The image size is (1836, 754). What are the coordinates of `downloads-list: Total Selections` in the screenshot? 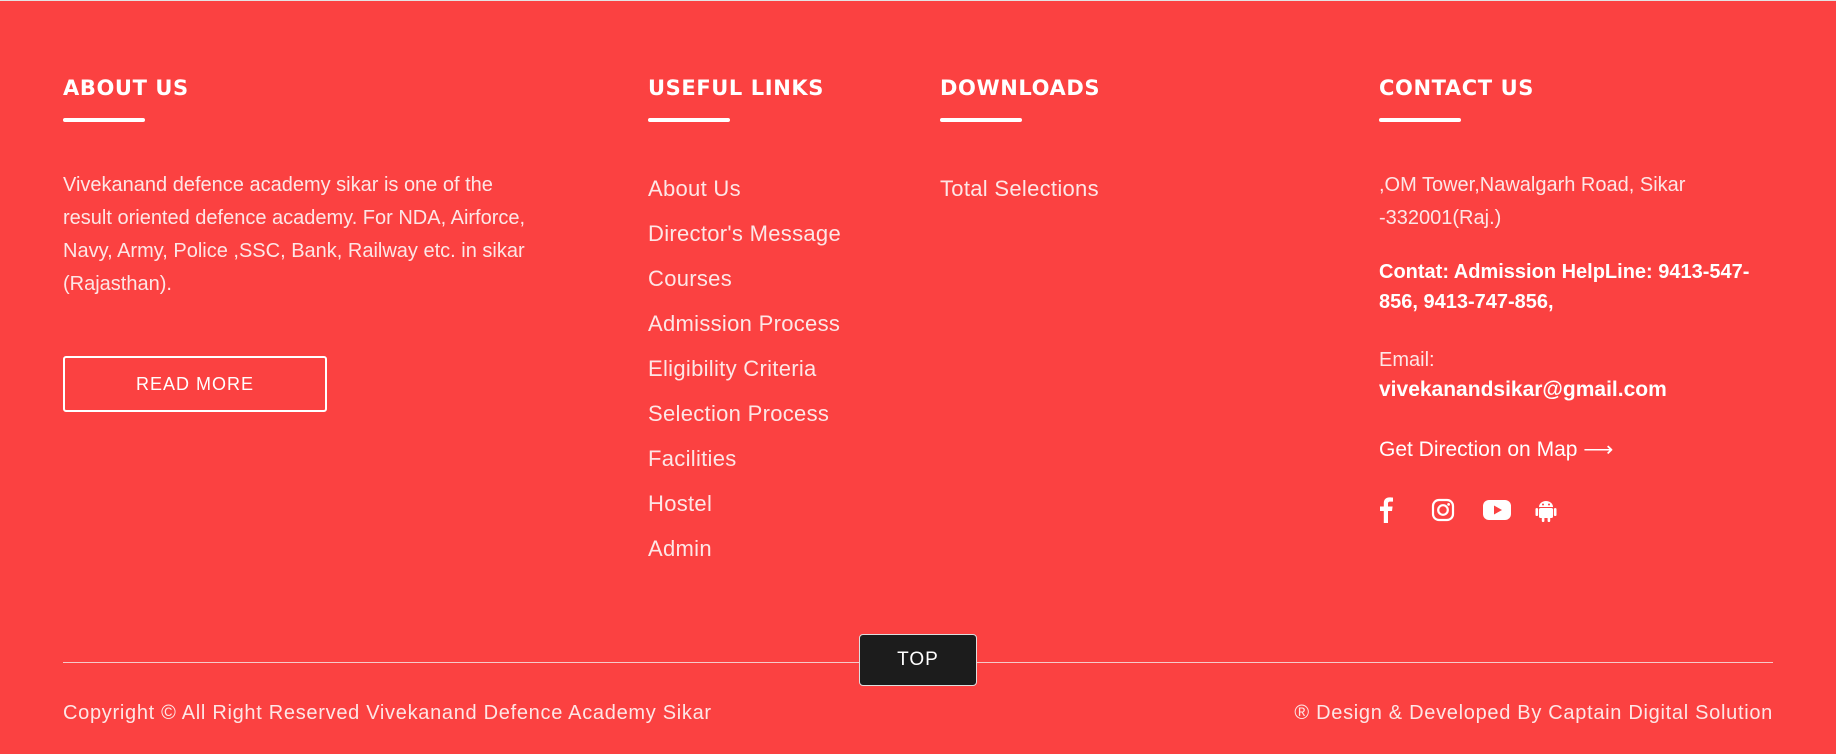 It's located at (1020, 188).